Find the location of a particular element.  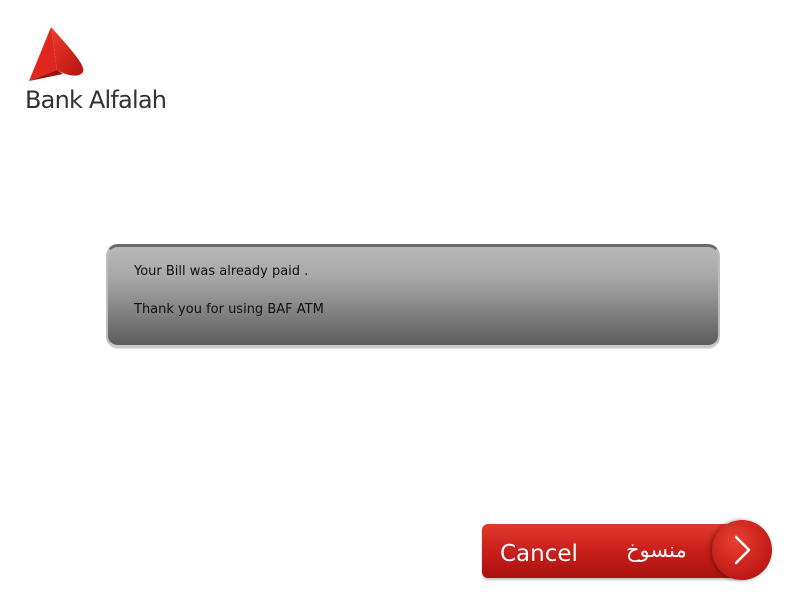

message-bill-paid: Your Bill was already paid . is located at coordinates (221, 271).